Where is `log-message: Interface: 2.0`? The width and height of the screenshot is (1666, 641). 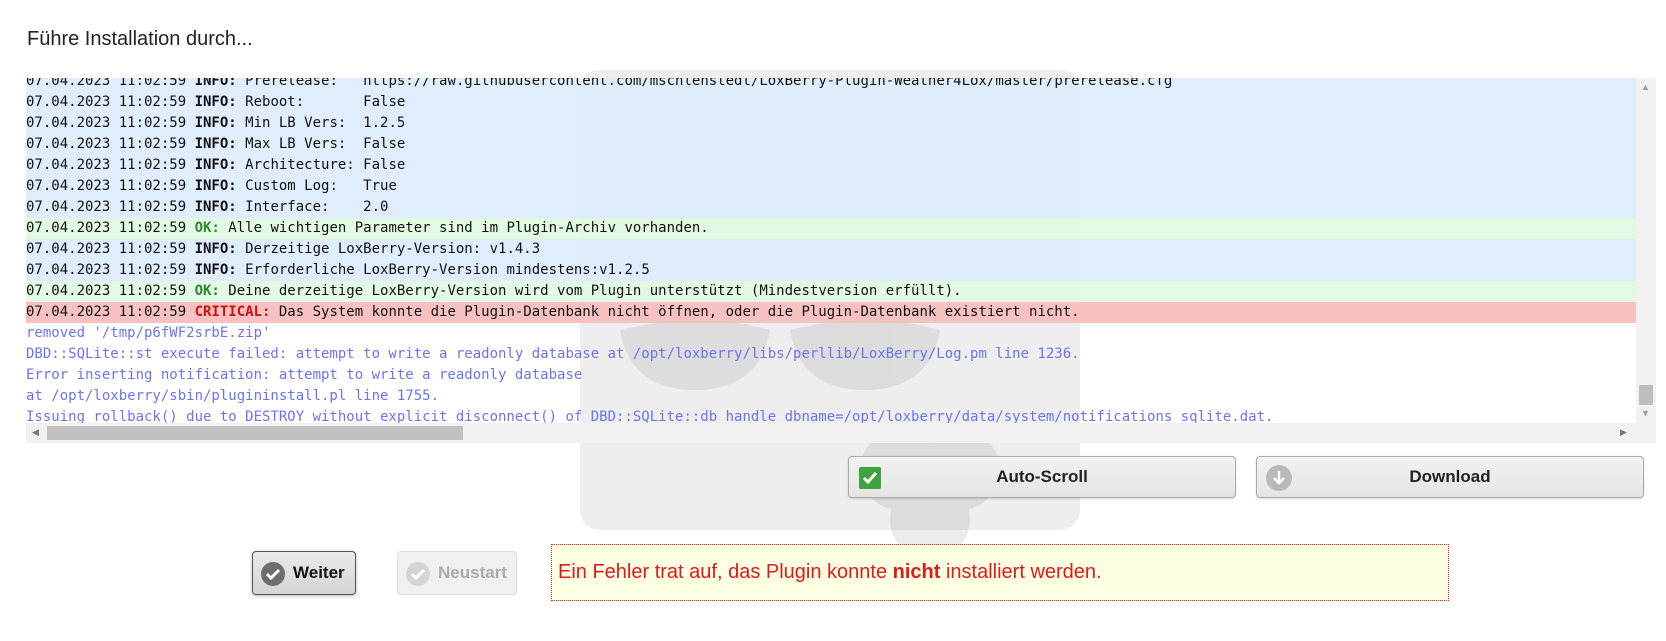 log-message: Interface: 2.0 is located at coordinates (312, 207).